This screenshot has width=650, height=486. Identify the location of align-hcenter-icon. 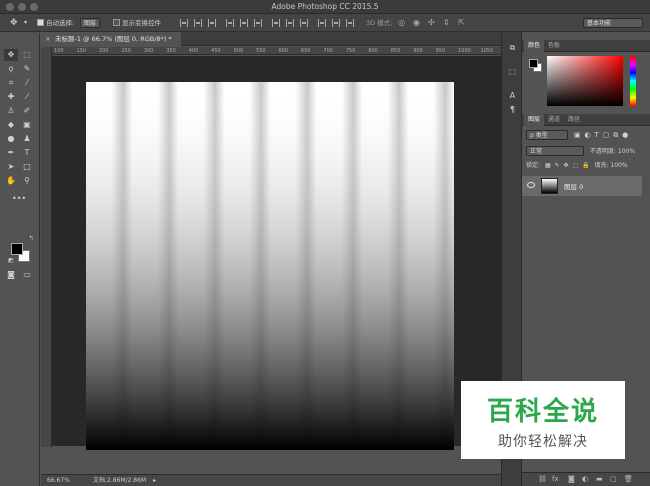
(244, 23).